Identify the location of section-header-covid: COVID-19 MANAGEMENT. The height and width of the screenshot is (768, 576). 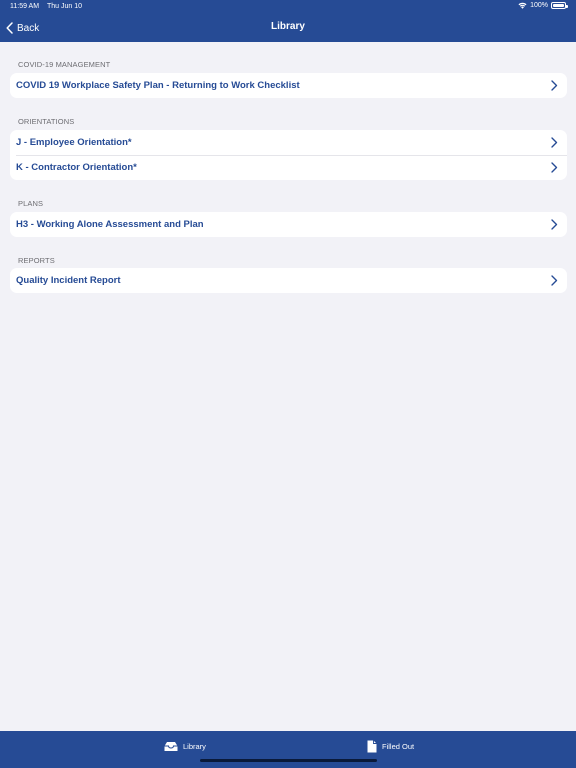
(64, 64).